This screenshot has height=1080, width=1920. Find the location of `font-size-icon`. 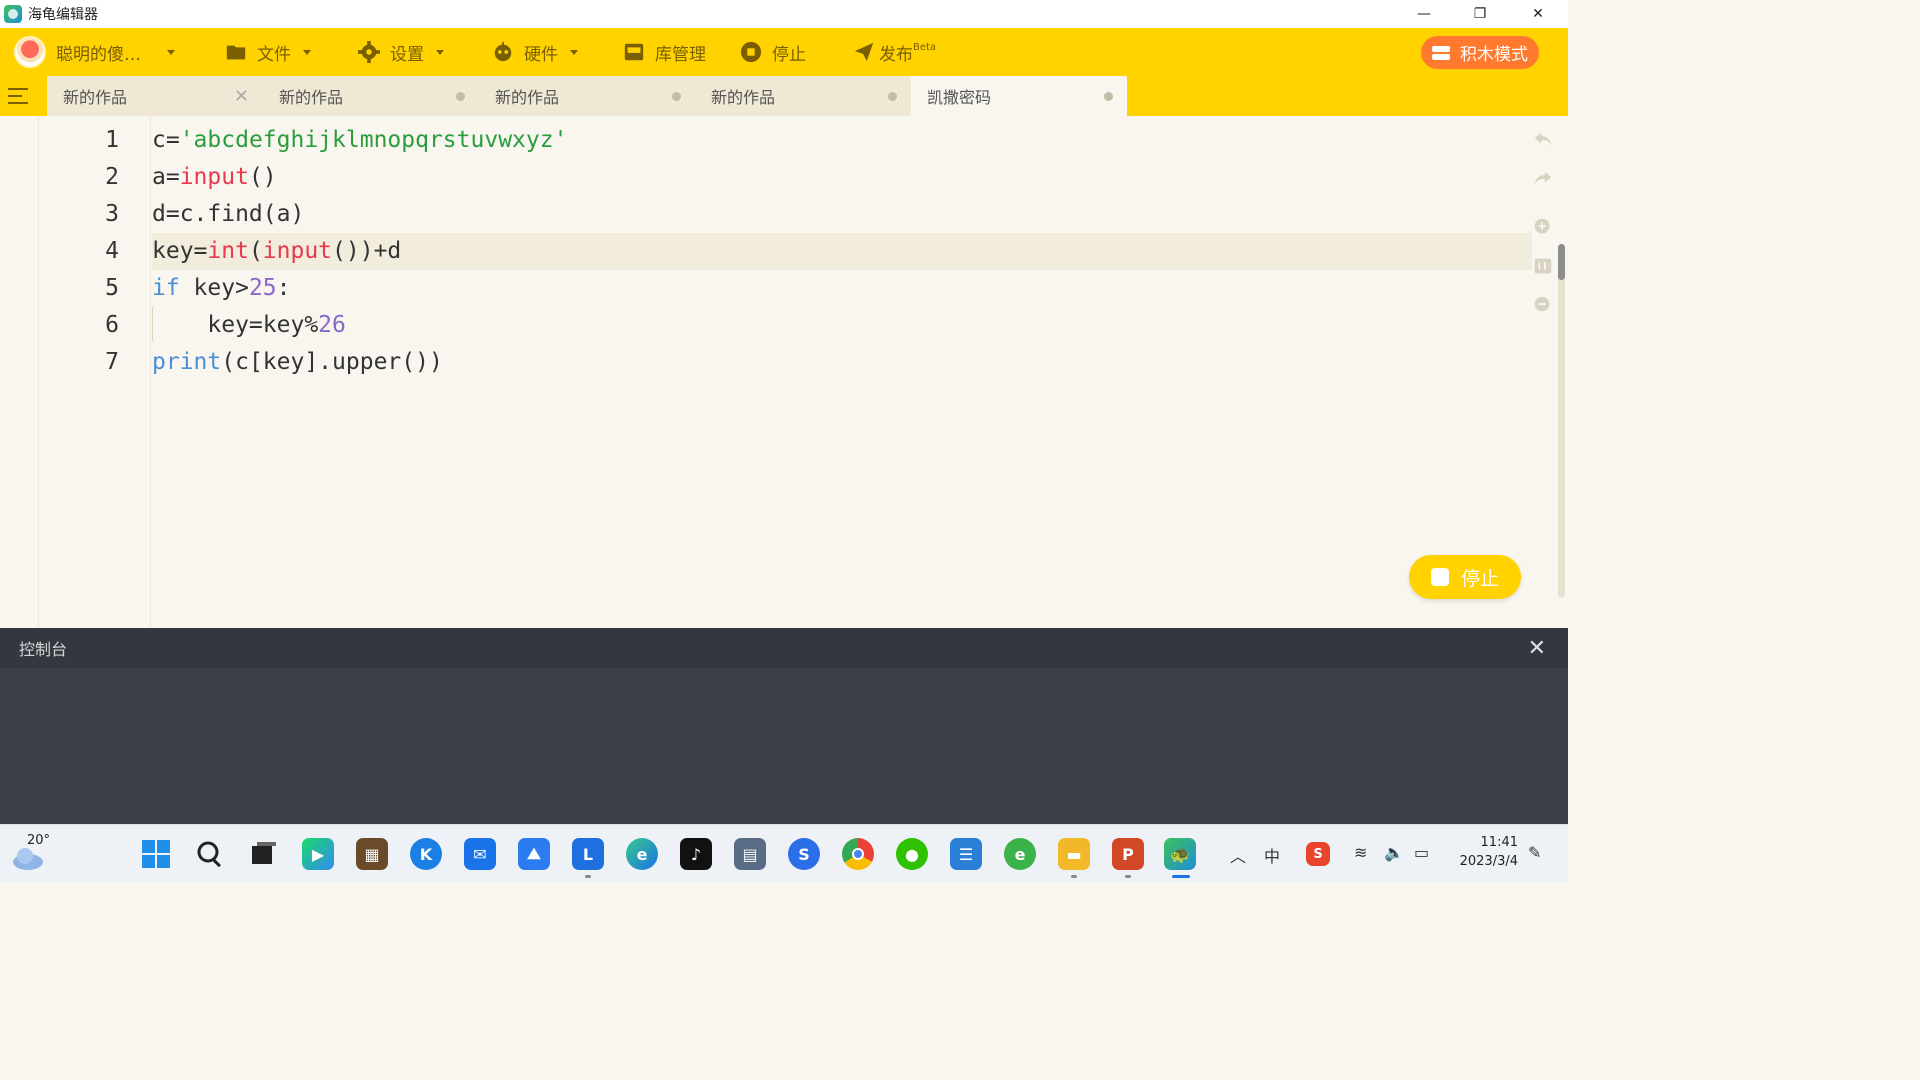

font-size-icon is located at coordinates (1543, 266).